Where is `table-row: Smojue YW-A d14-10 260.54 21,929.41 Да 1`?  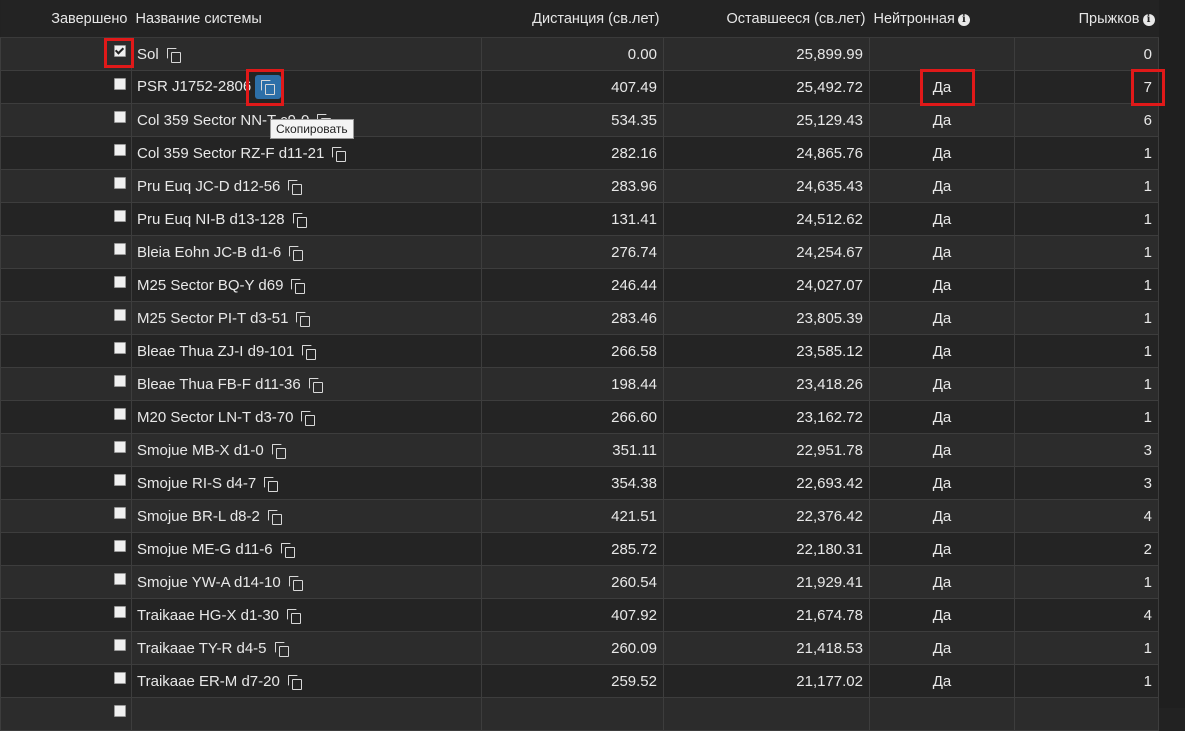 table-row: Smojue YW-A d14-10 260.54 21,929.41 Да 1 is located at coordinates (579, 582).